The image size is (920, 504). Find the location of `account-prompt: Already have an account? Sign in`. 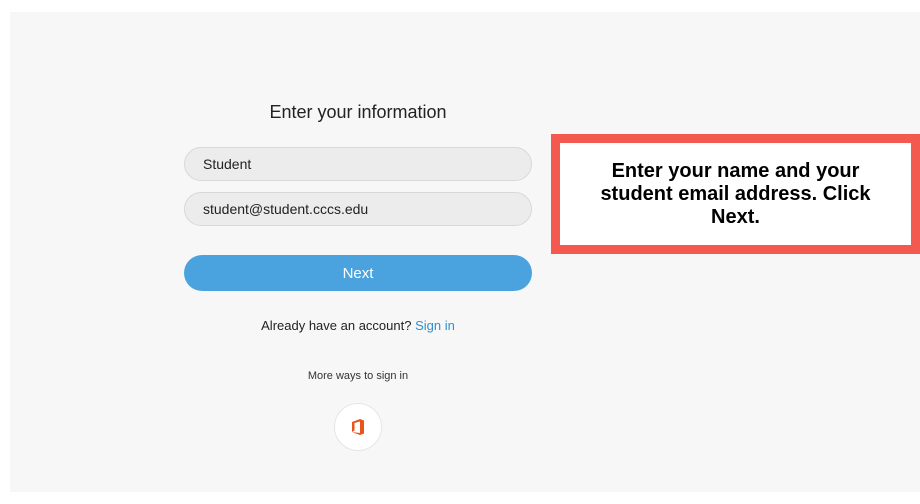

account-prompt: Already have an account? Sign in is located at coordinates (358, 325).